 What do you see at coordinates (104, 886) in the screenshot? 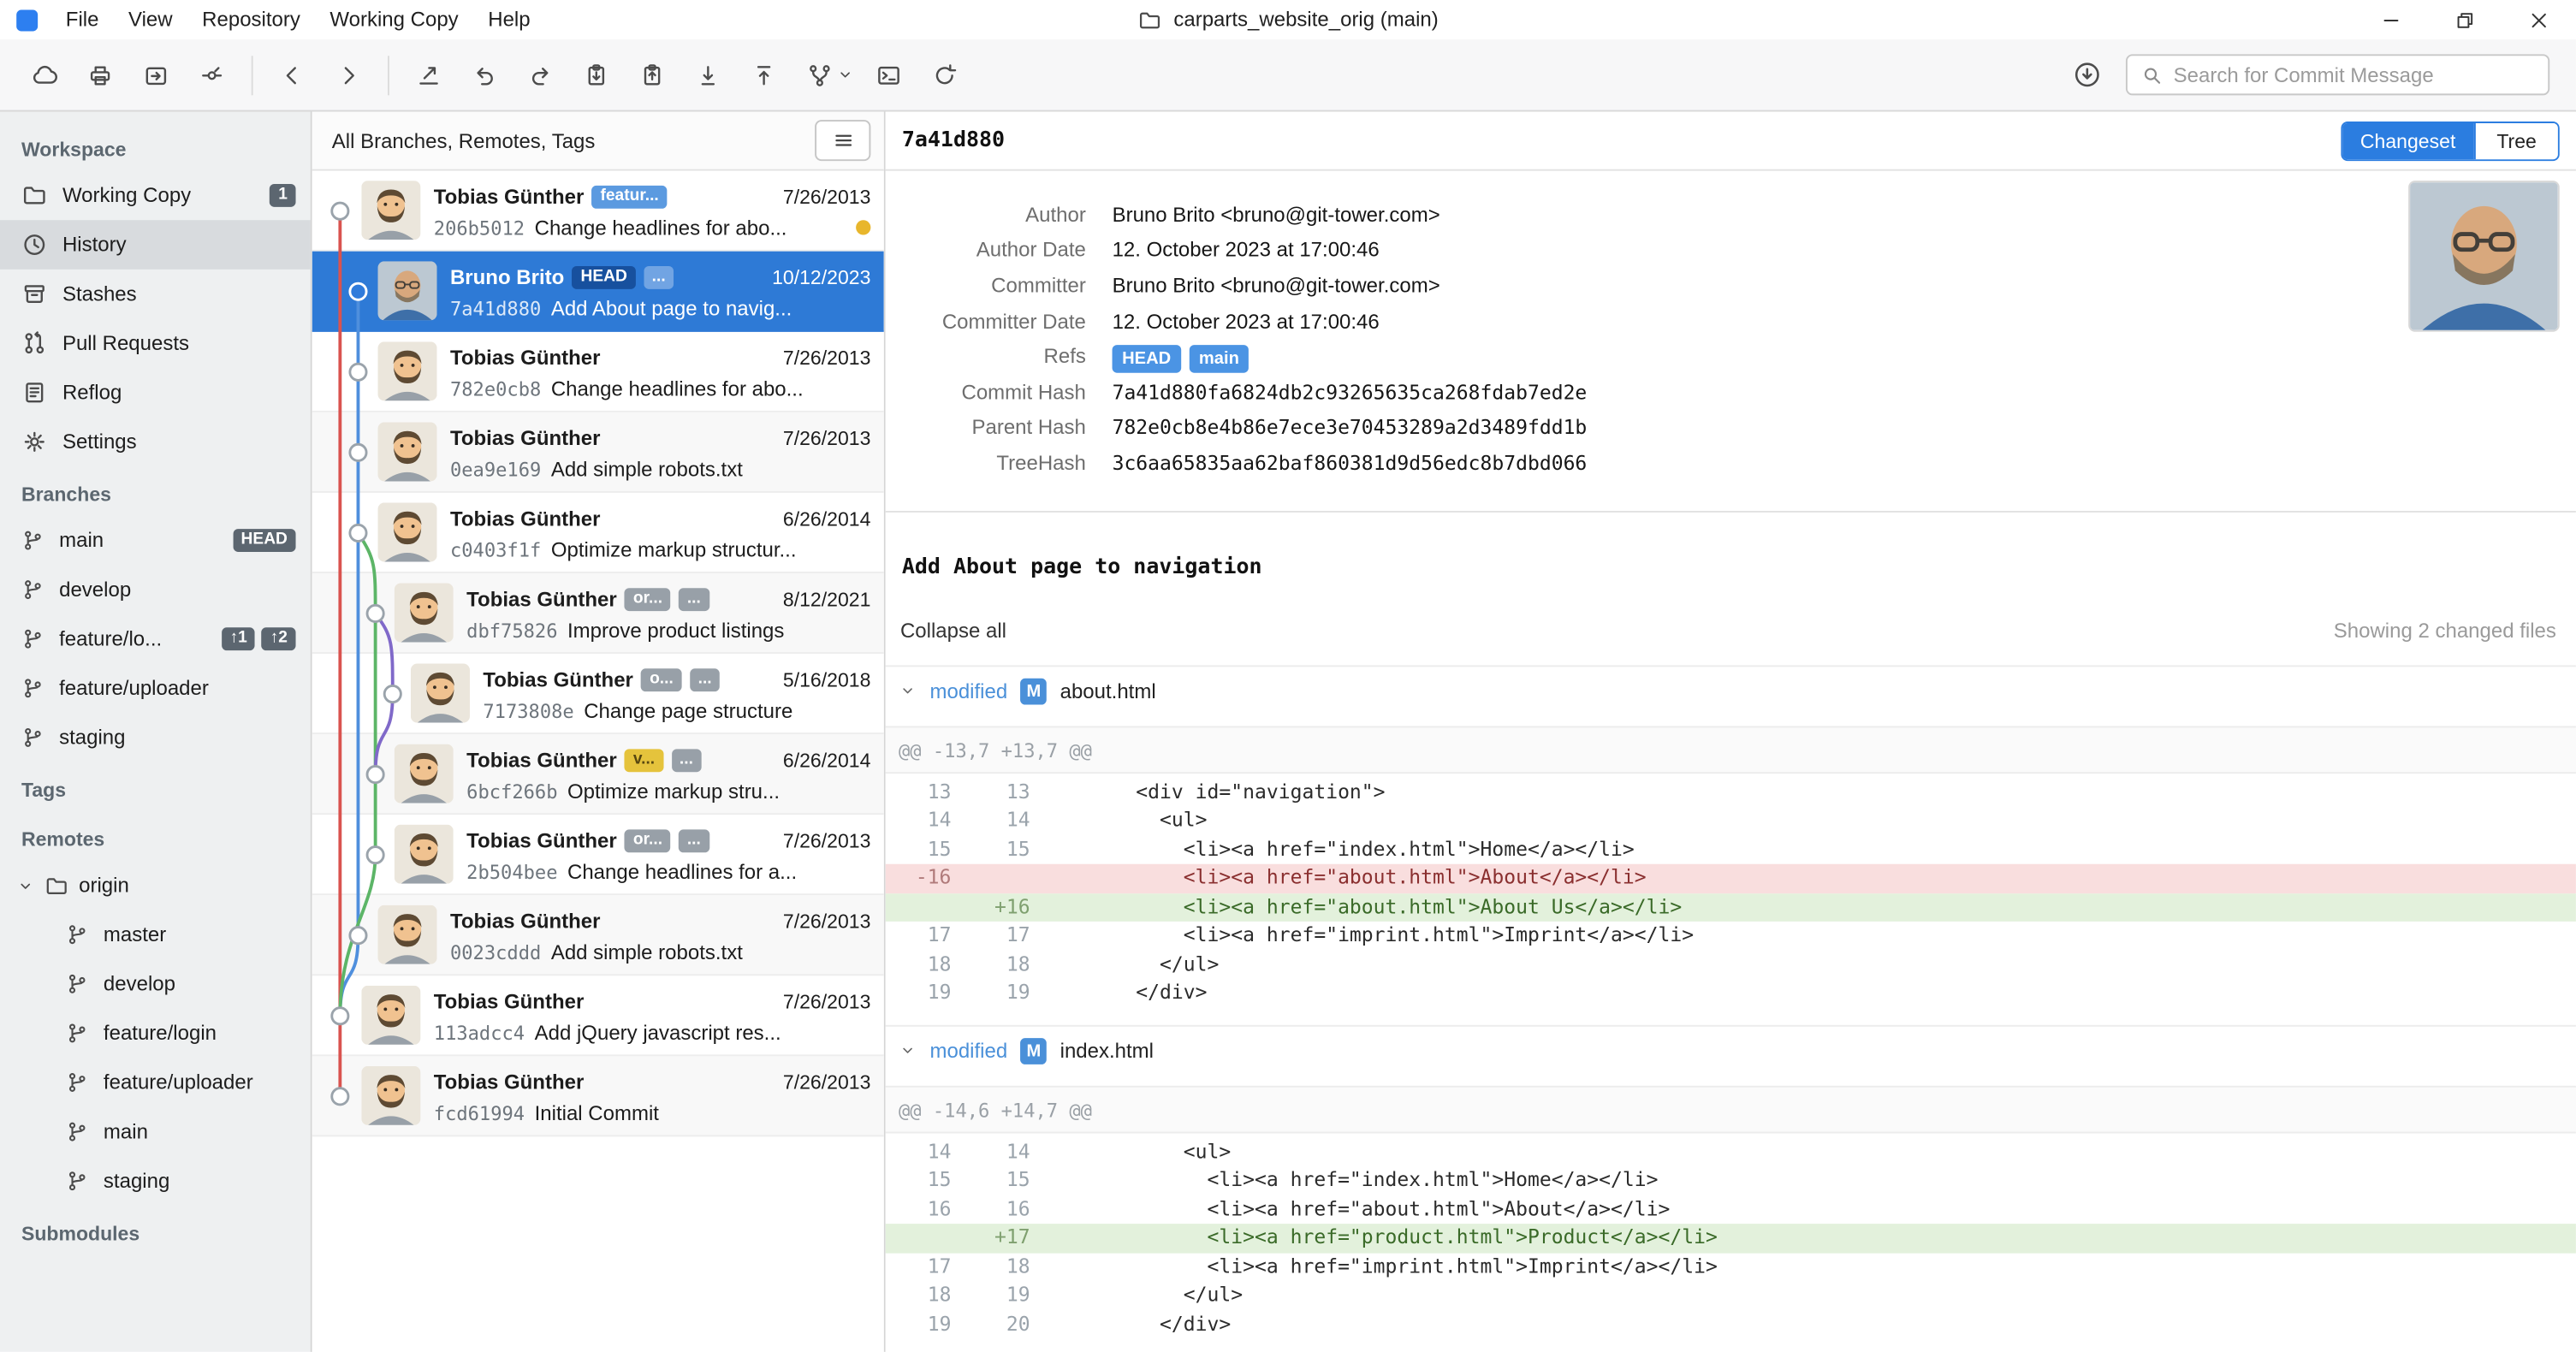
I see `sidebar-item-label: origin` at bounding box center [104, 886].